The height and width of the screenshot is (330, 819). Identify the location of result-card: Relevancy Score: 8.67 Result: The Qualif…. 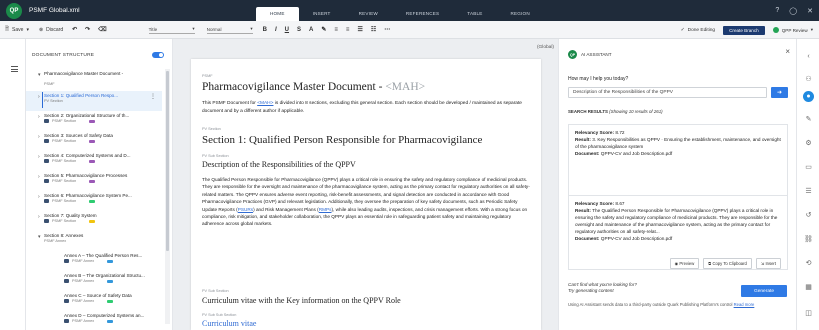
(678, 232).